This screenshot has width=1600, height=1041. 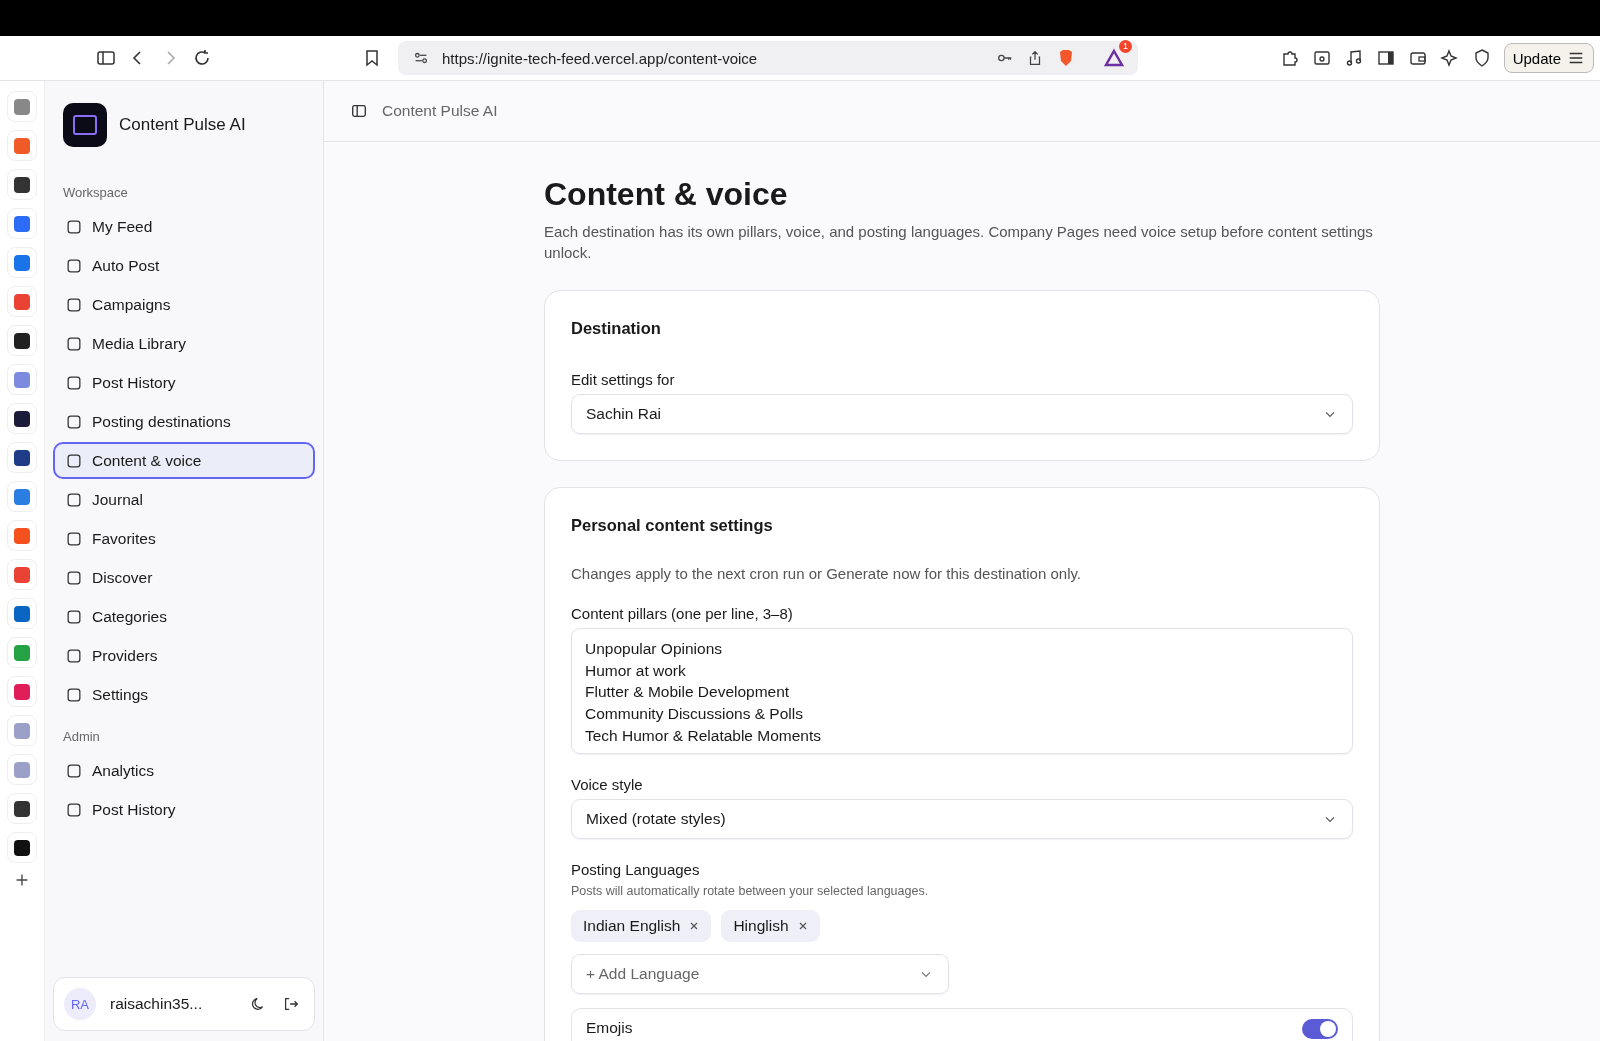 What do you see at coordinates (1321, 58) in the screenshot?
I see `reader-icon` at bounding box center [1321, 58].